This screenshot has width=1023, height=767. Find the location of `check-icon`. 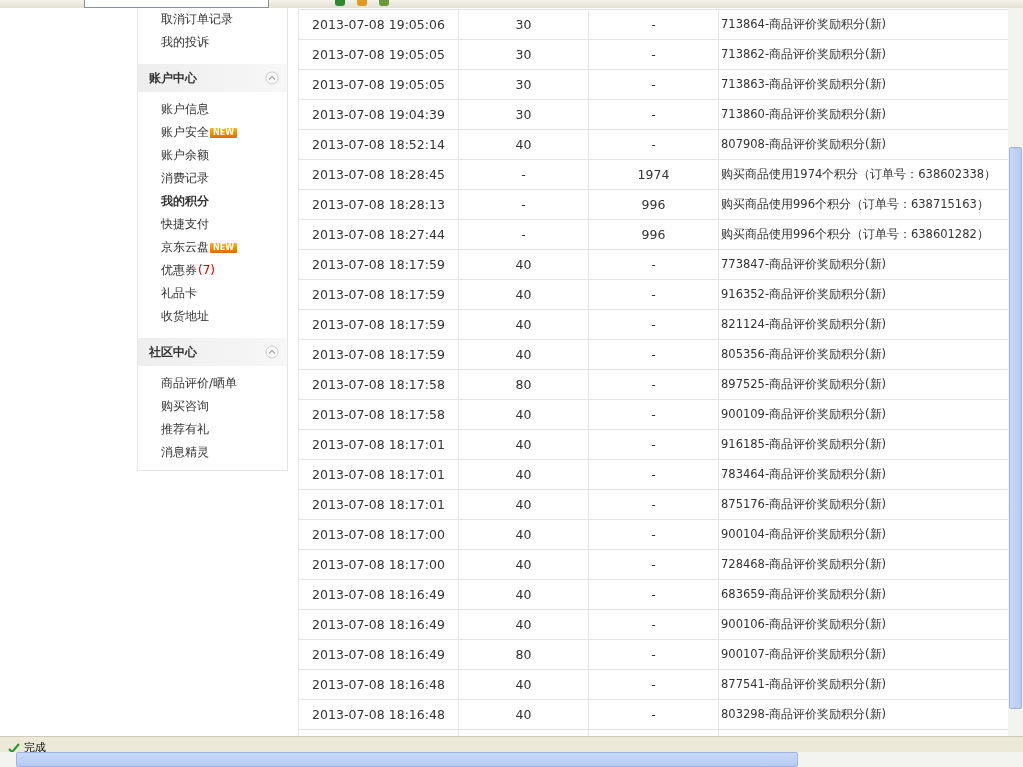

check-icon is located at coordinates (14, 747).